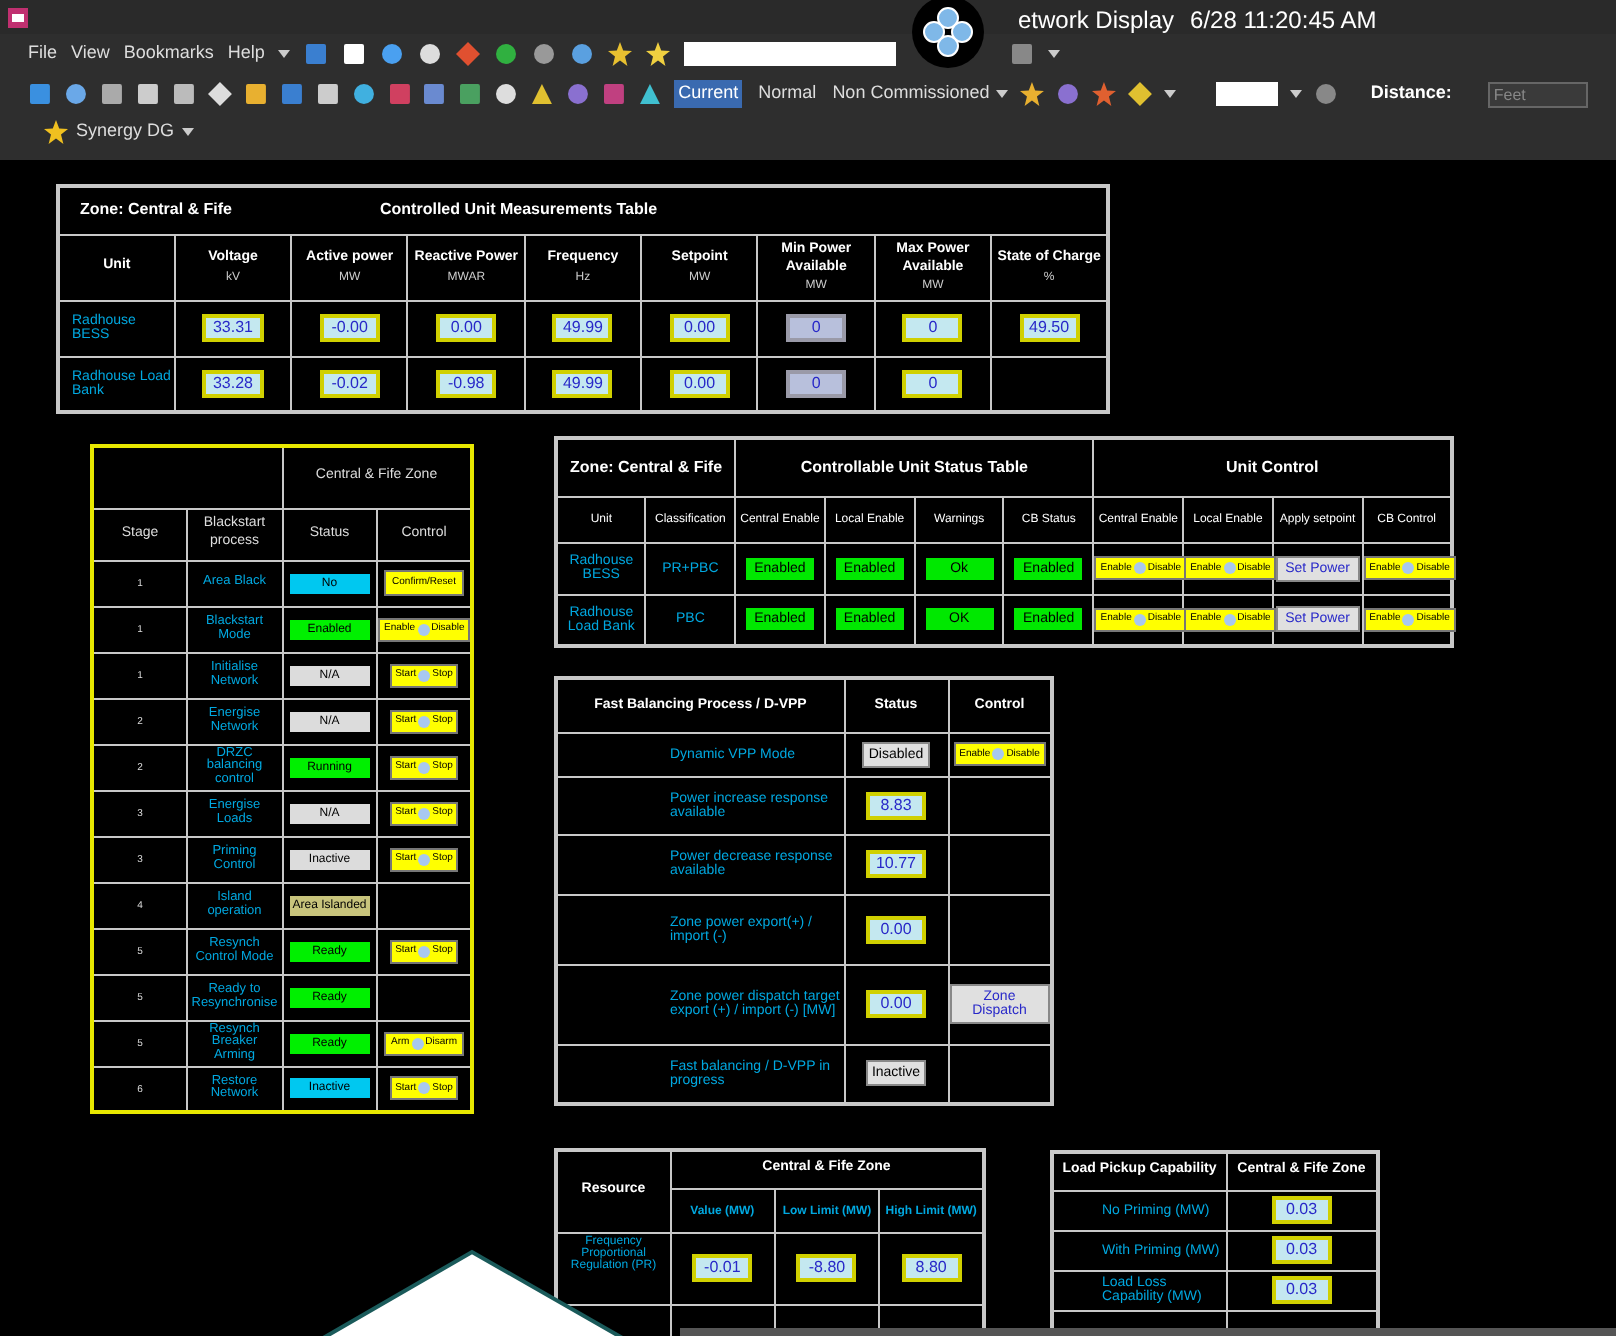 The width and height of the screenshot is (1616, 1336). I want to click on mode-tab: Current, so click(708, 94).